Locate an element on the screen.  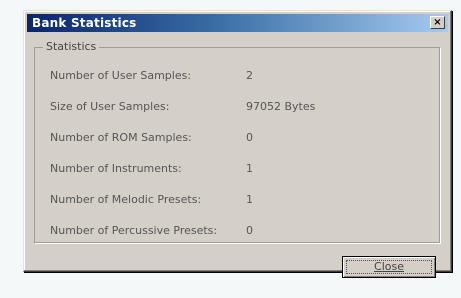
stat-label: Size of User Samples: is located at coordinates (110, 106).